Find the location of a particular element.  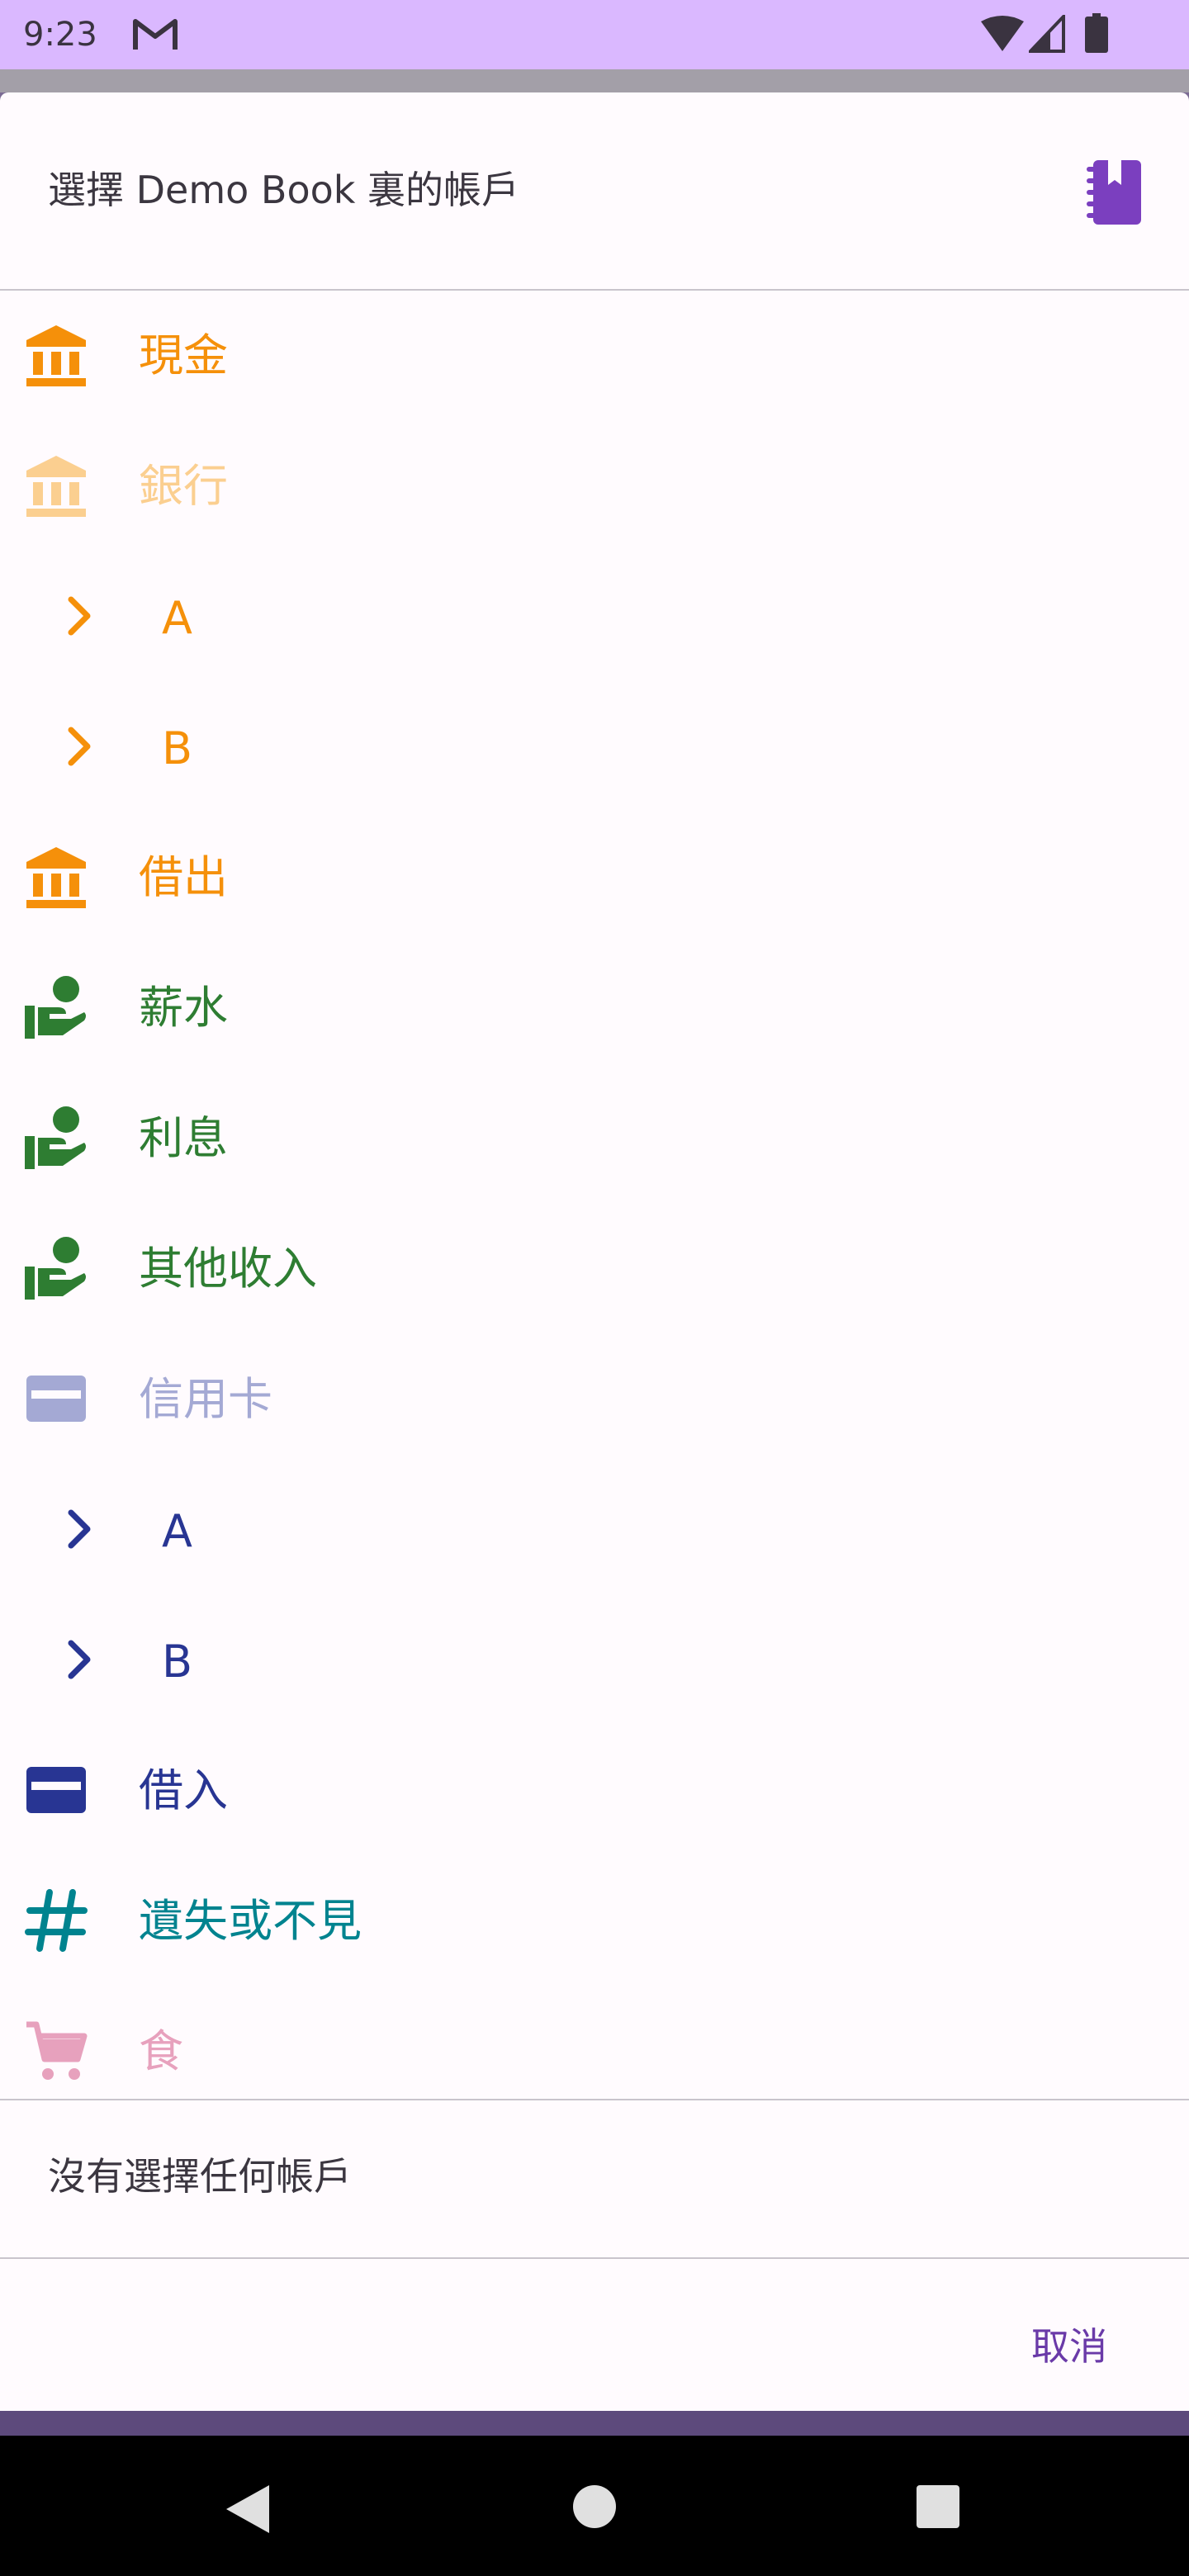

account-item: 遺失或不見 is located at coordinates (594, 1921).